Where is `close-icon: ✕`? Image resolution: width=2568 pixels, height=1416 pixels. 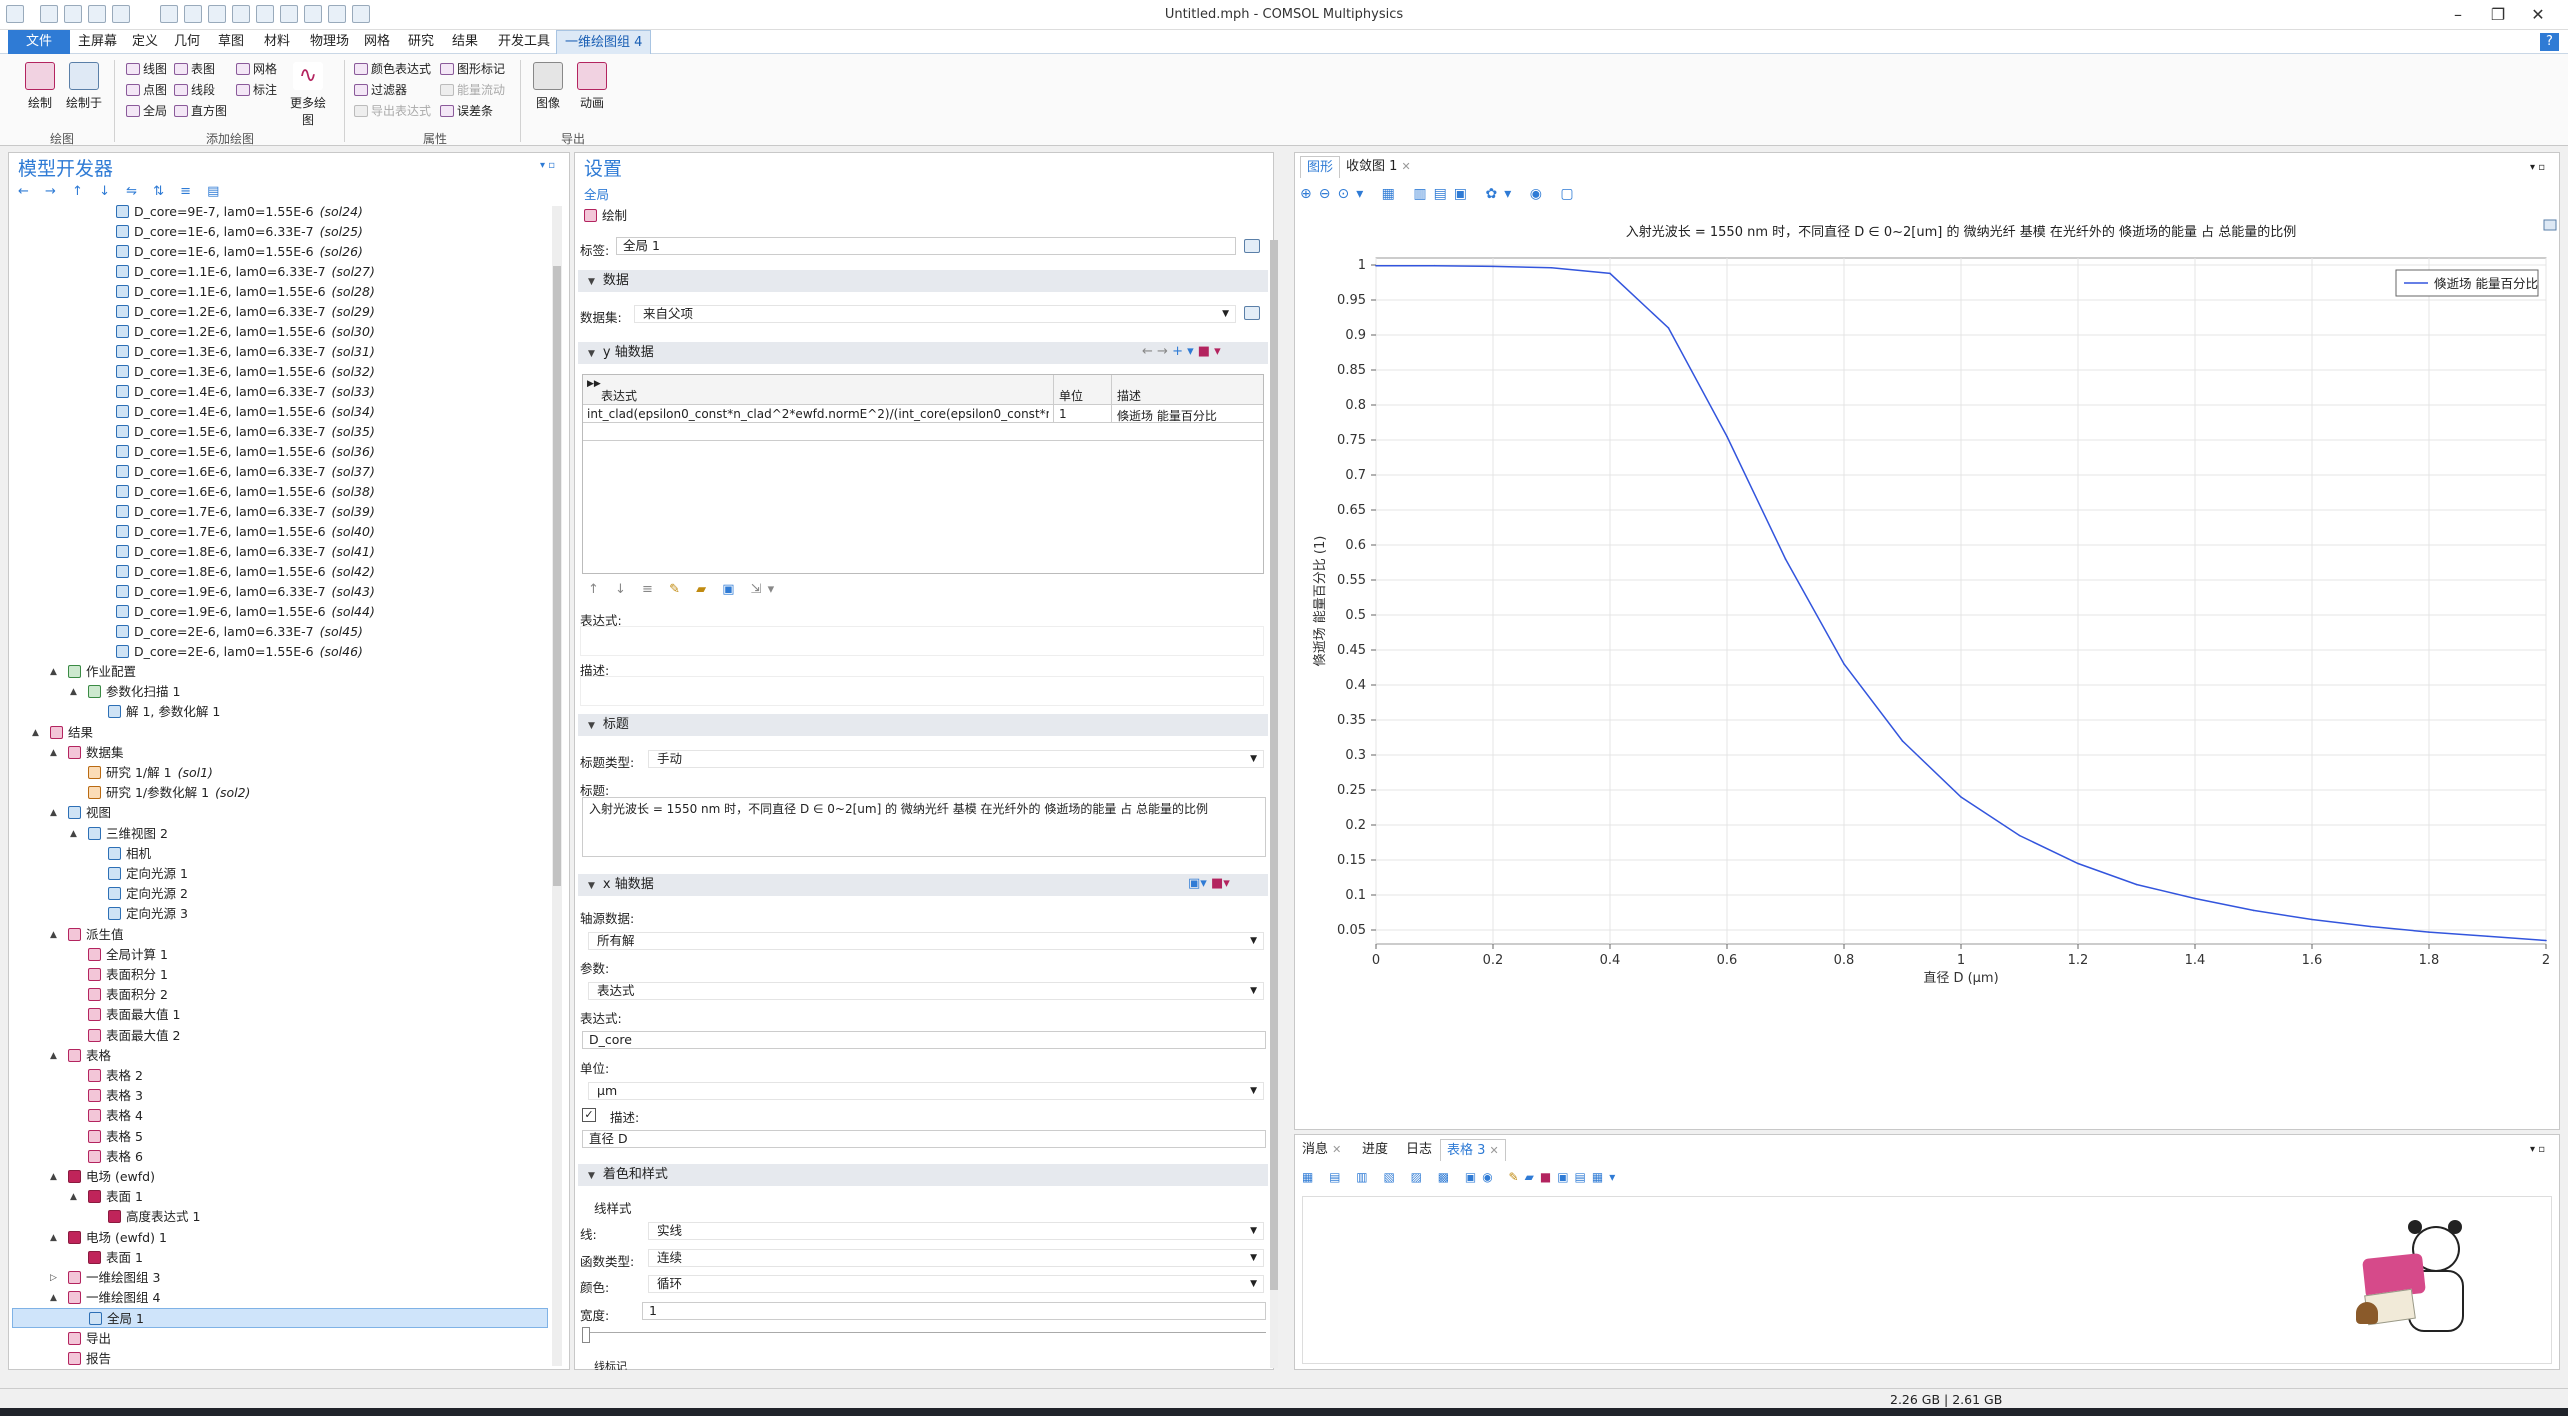
close-icon: ✕ is located at coordinates (1494, 1150).